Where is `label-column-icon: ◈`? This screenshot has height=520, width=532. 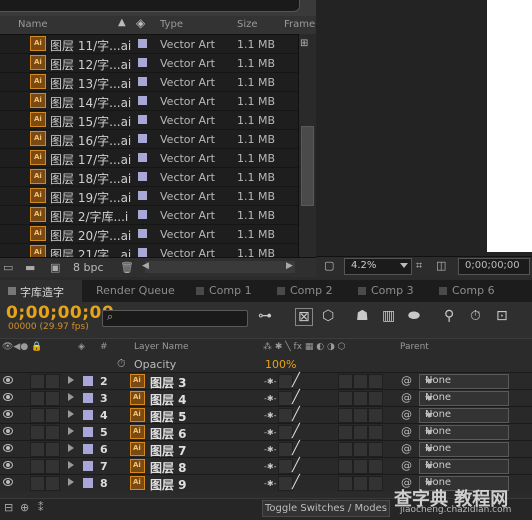
label-column-icon: ◈ is located at coordinates (81, 347).